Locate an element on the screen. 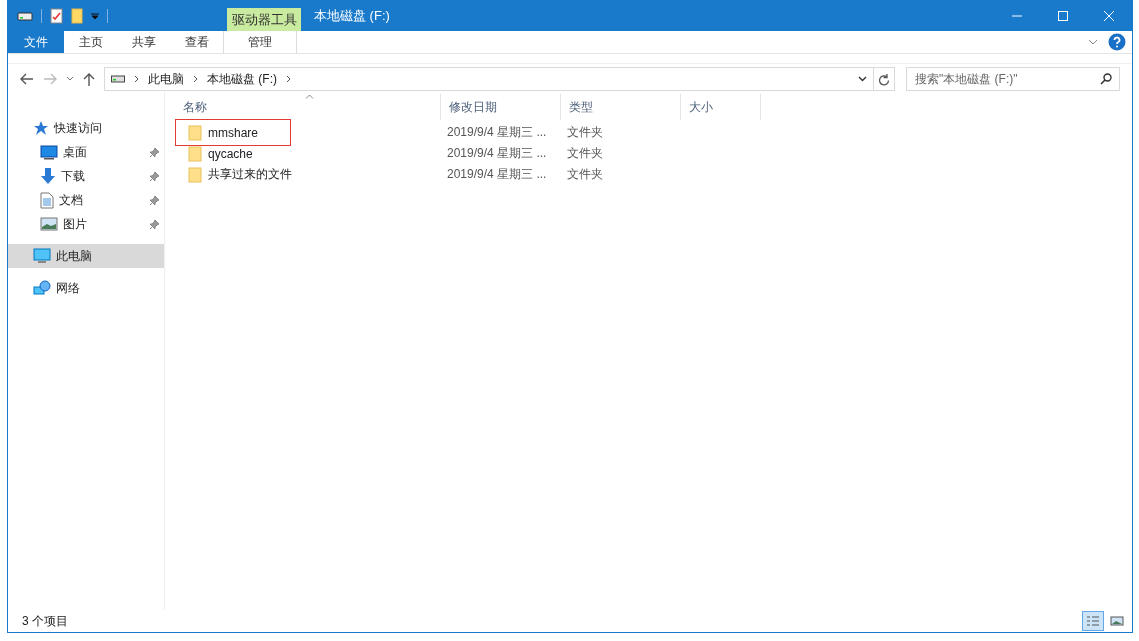 Image resolution: width=1139 pixels, height=641 pixels. context-tab-header: 驱动器工具 is located at coordinates (264, 19).